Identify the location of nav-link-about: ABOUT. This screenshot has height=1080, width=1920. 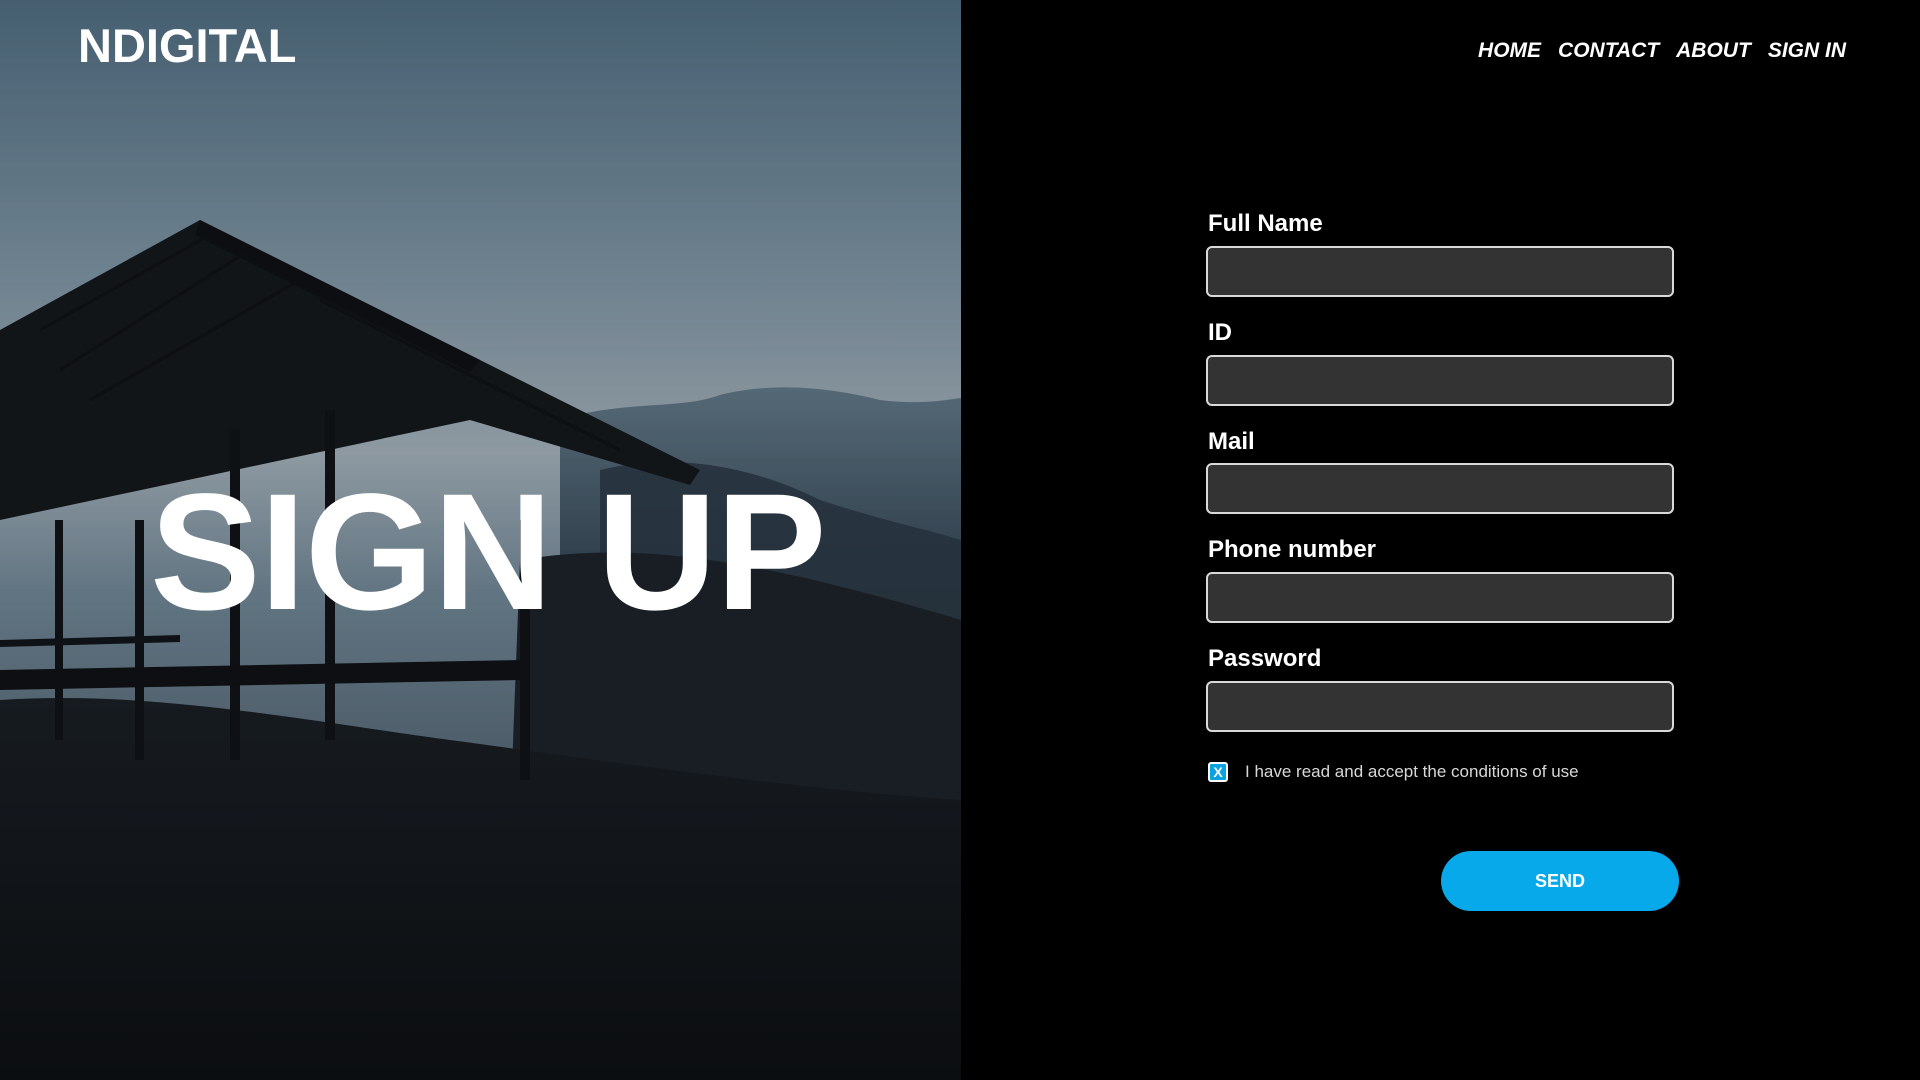
(1713, 50).